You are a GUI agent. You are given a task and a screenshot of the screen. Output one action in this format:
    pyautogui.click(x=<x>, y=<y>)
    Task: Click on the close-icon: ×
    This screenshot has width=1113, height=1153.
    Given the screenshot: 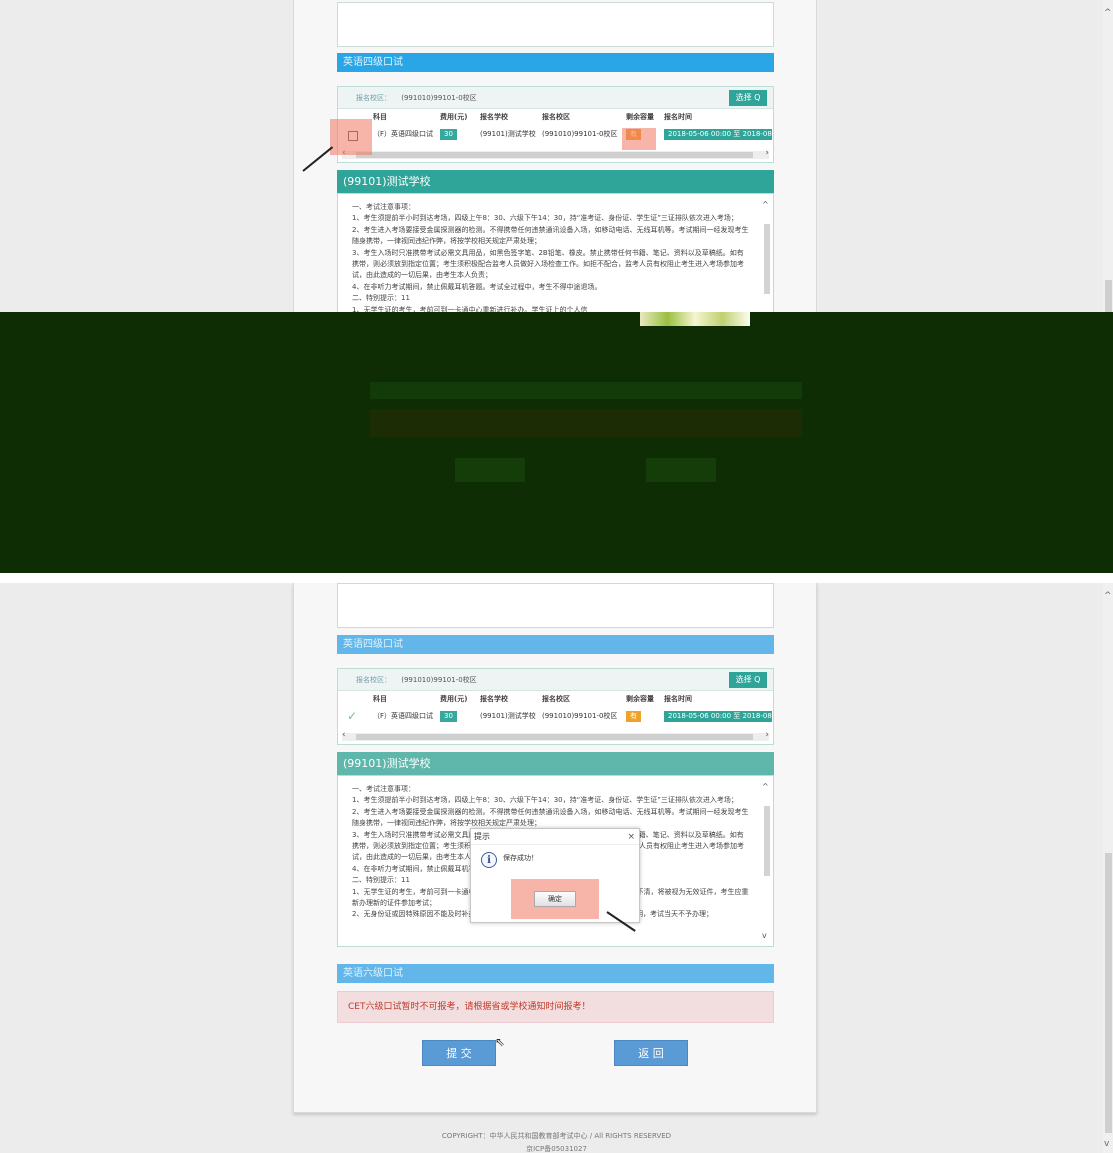 What is the action you would take?
    pyautogui.click(x=631, y=837)
    